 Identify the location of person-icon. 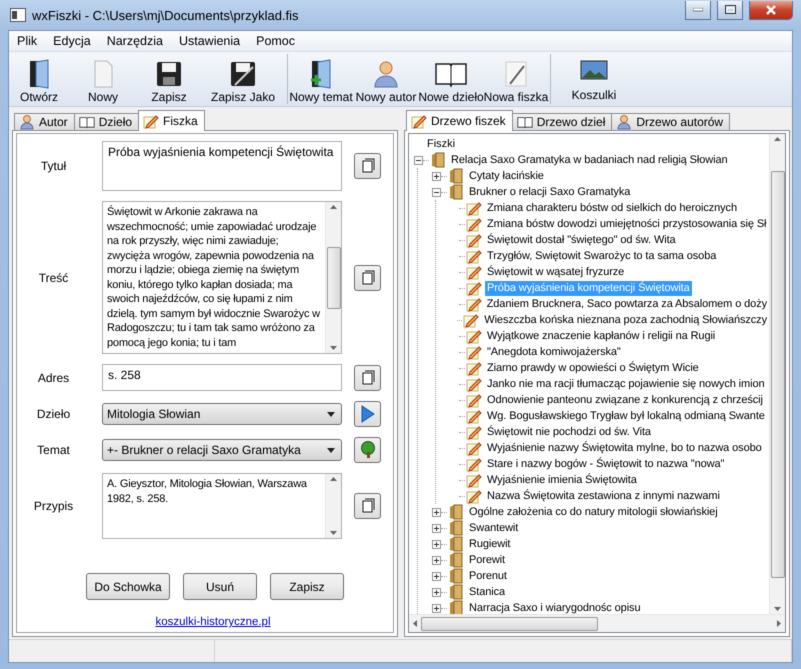
(27, 122).